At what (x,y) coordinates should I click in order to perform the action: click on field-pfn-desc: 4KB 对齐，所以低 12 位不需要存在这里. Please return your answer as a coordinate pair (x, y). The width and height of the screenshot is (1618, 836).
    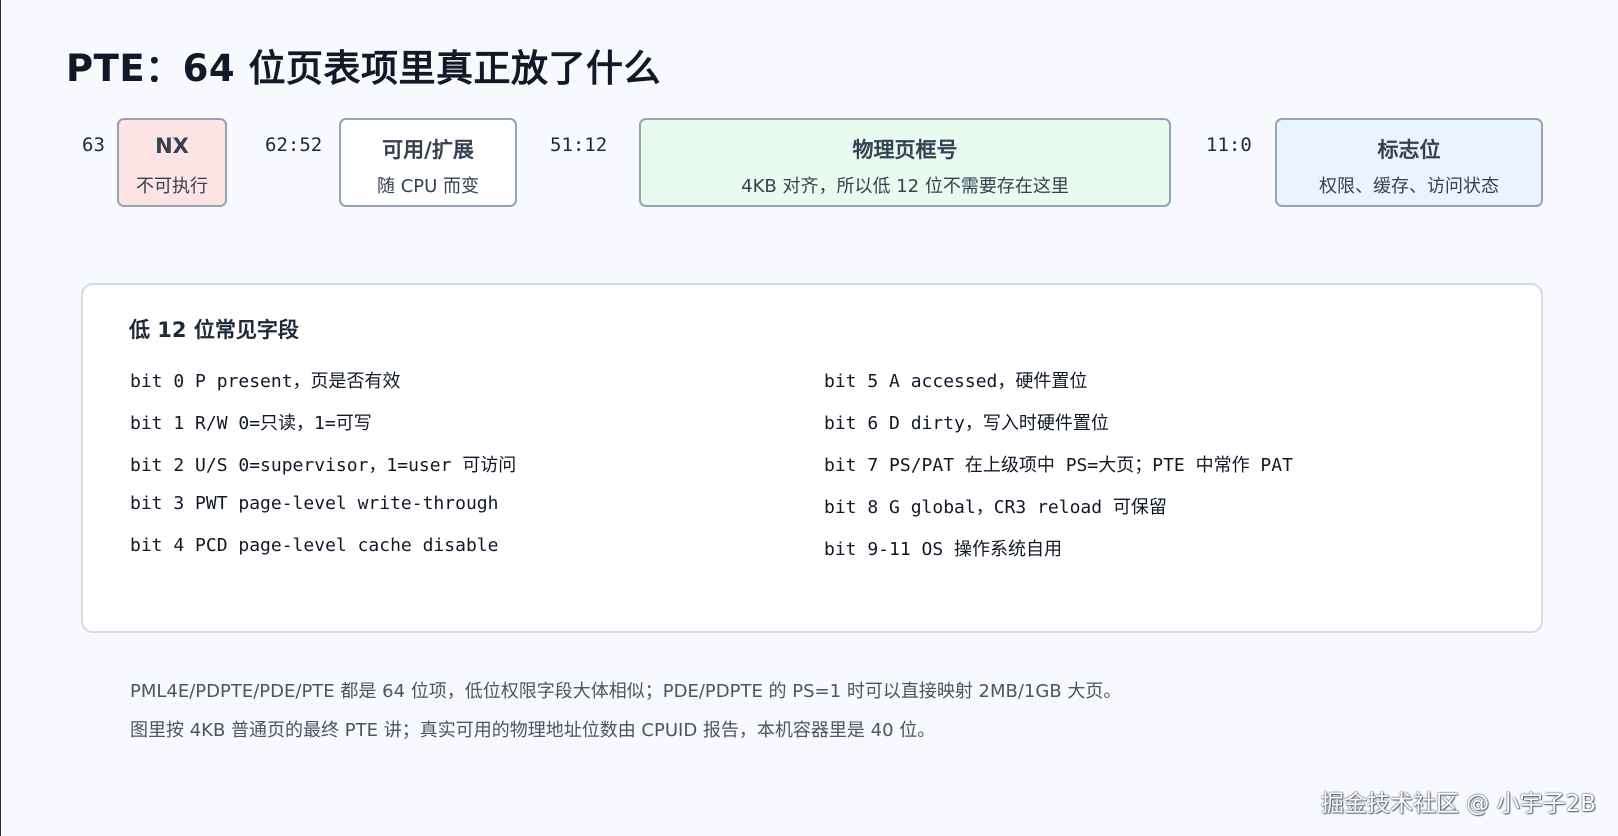
    Looking at the image, I should click on (905, 186).